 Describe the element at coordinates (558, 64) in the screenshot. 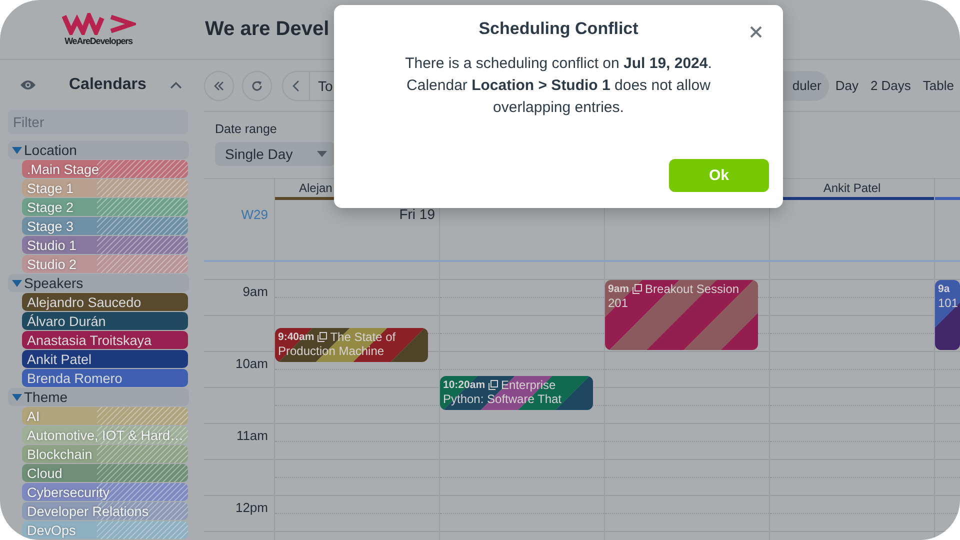

I see `dialog-message: There is a scheduling conflict on Jul 19, 2024.` at that location.